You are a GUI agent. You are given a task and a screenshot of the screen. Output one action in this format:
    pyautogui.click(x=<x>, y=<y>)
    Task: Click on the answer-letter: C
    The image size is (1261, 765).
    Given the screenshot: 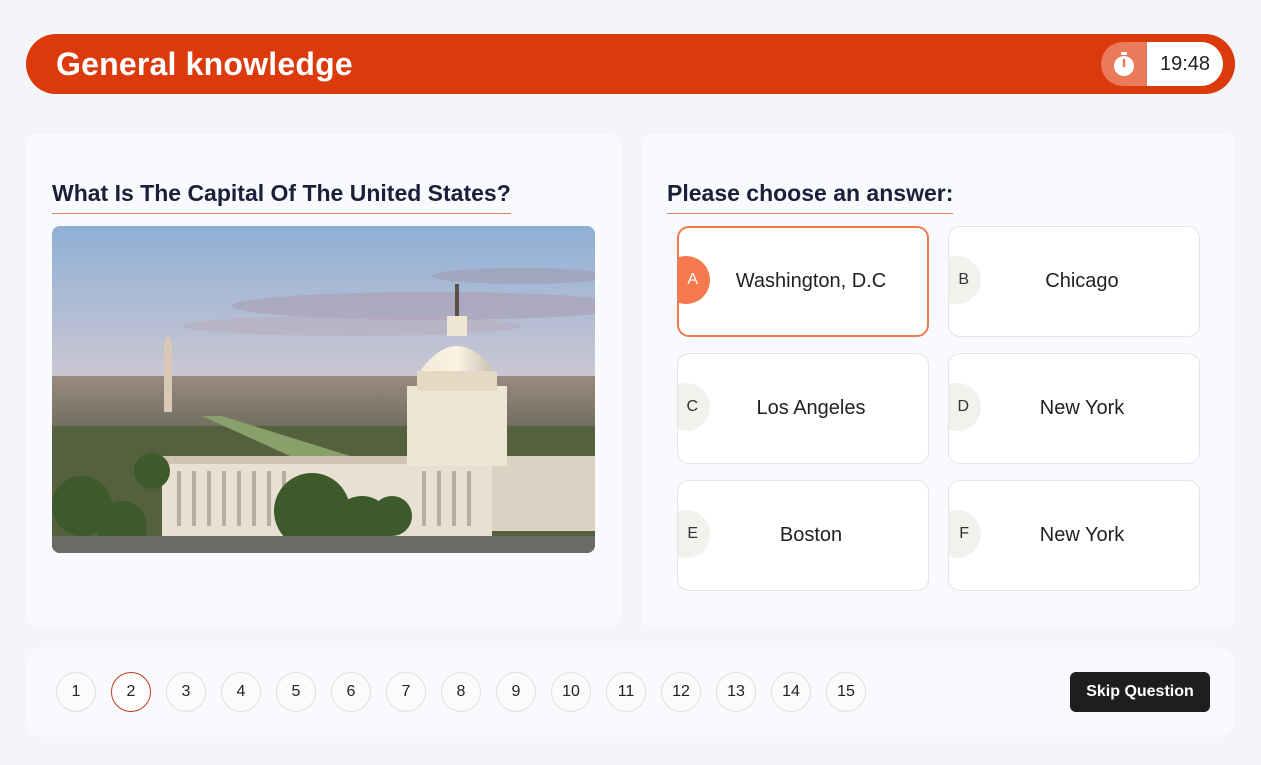 What is the action you would take?
    pyautogui.click(x=694, y=407)
    